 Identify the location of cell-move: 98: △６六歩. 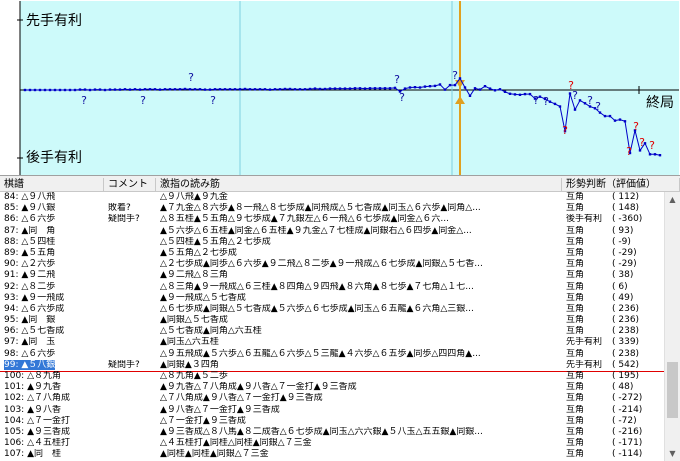
(30, 353).